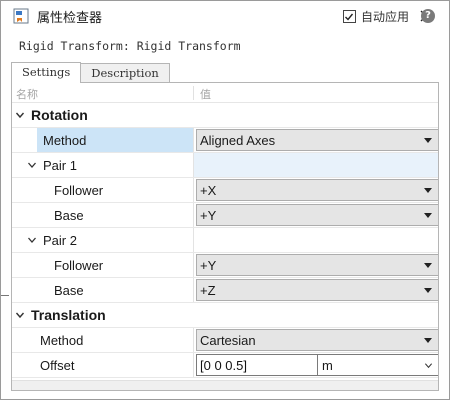 Image resolution: width=450 pixels, height=400 pixels. I want to click on horizontal-scrollbar, so click(225, 385).